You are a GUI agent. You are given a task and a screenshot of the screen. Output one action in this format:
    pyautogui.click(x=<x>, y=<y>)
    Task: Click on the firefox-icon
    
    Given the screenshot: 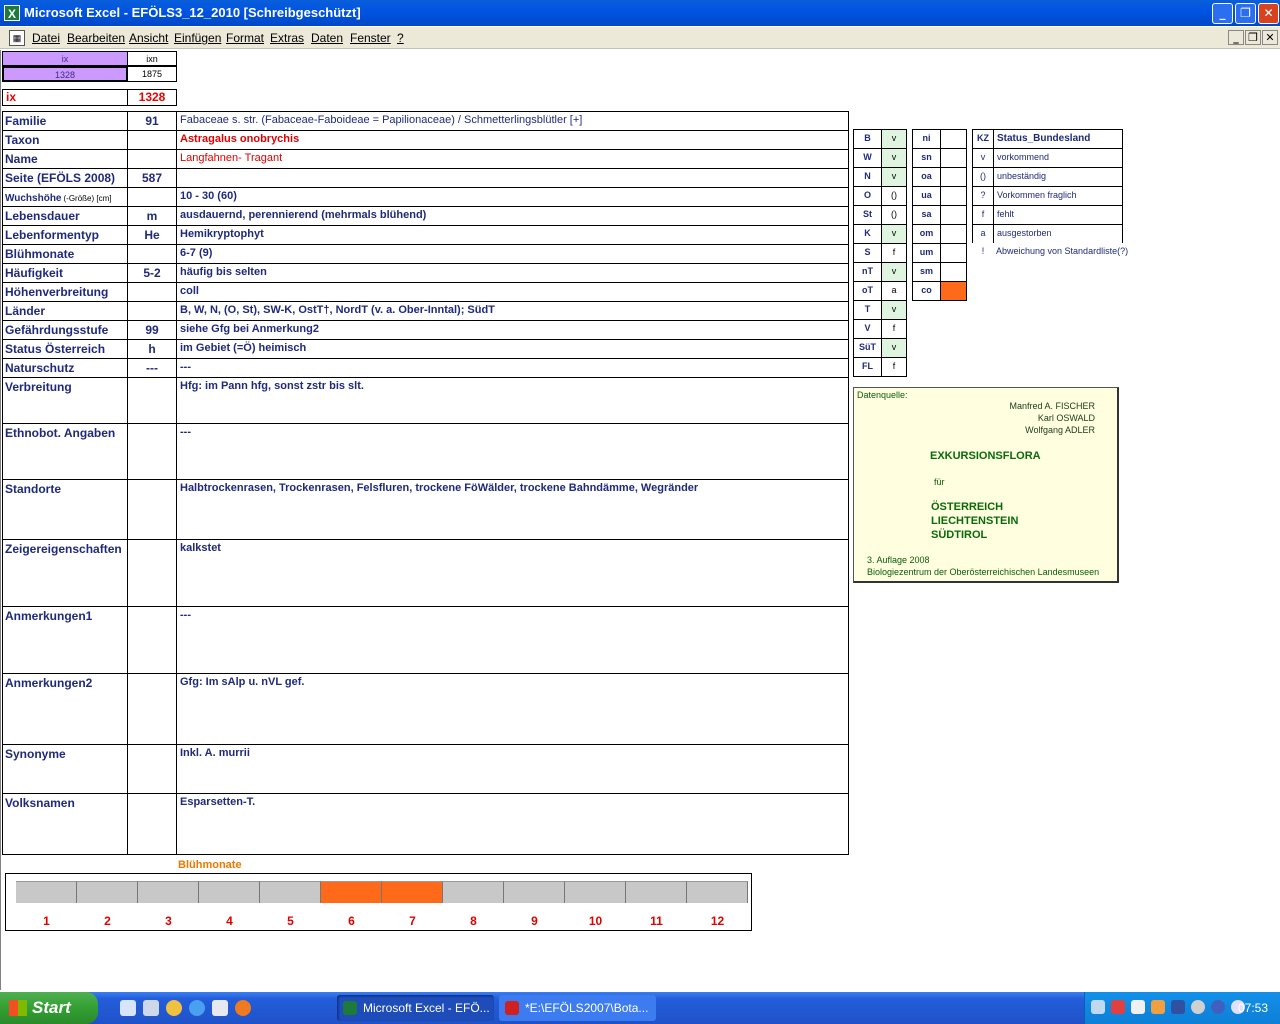 What is the action you would take?
    pyautogui.click(x=243, y=1008)
    